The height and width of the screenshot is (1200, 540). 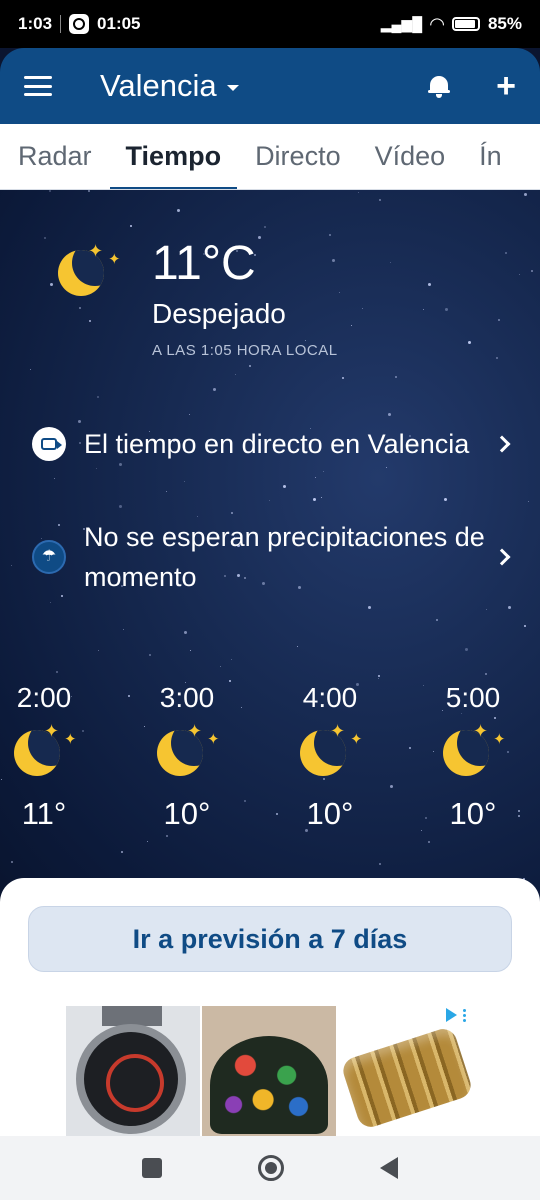 What do you see at coordinates (187, 697) in the screenshot?
I see `hour-time: 3:00` at bounding box center [187, 697].